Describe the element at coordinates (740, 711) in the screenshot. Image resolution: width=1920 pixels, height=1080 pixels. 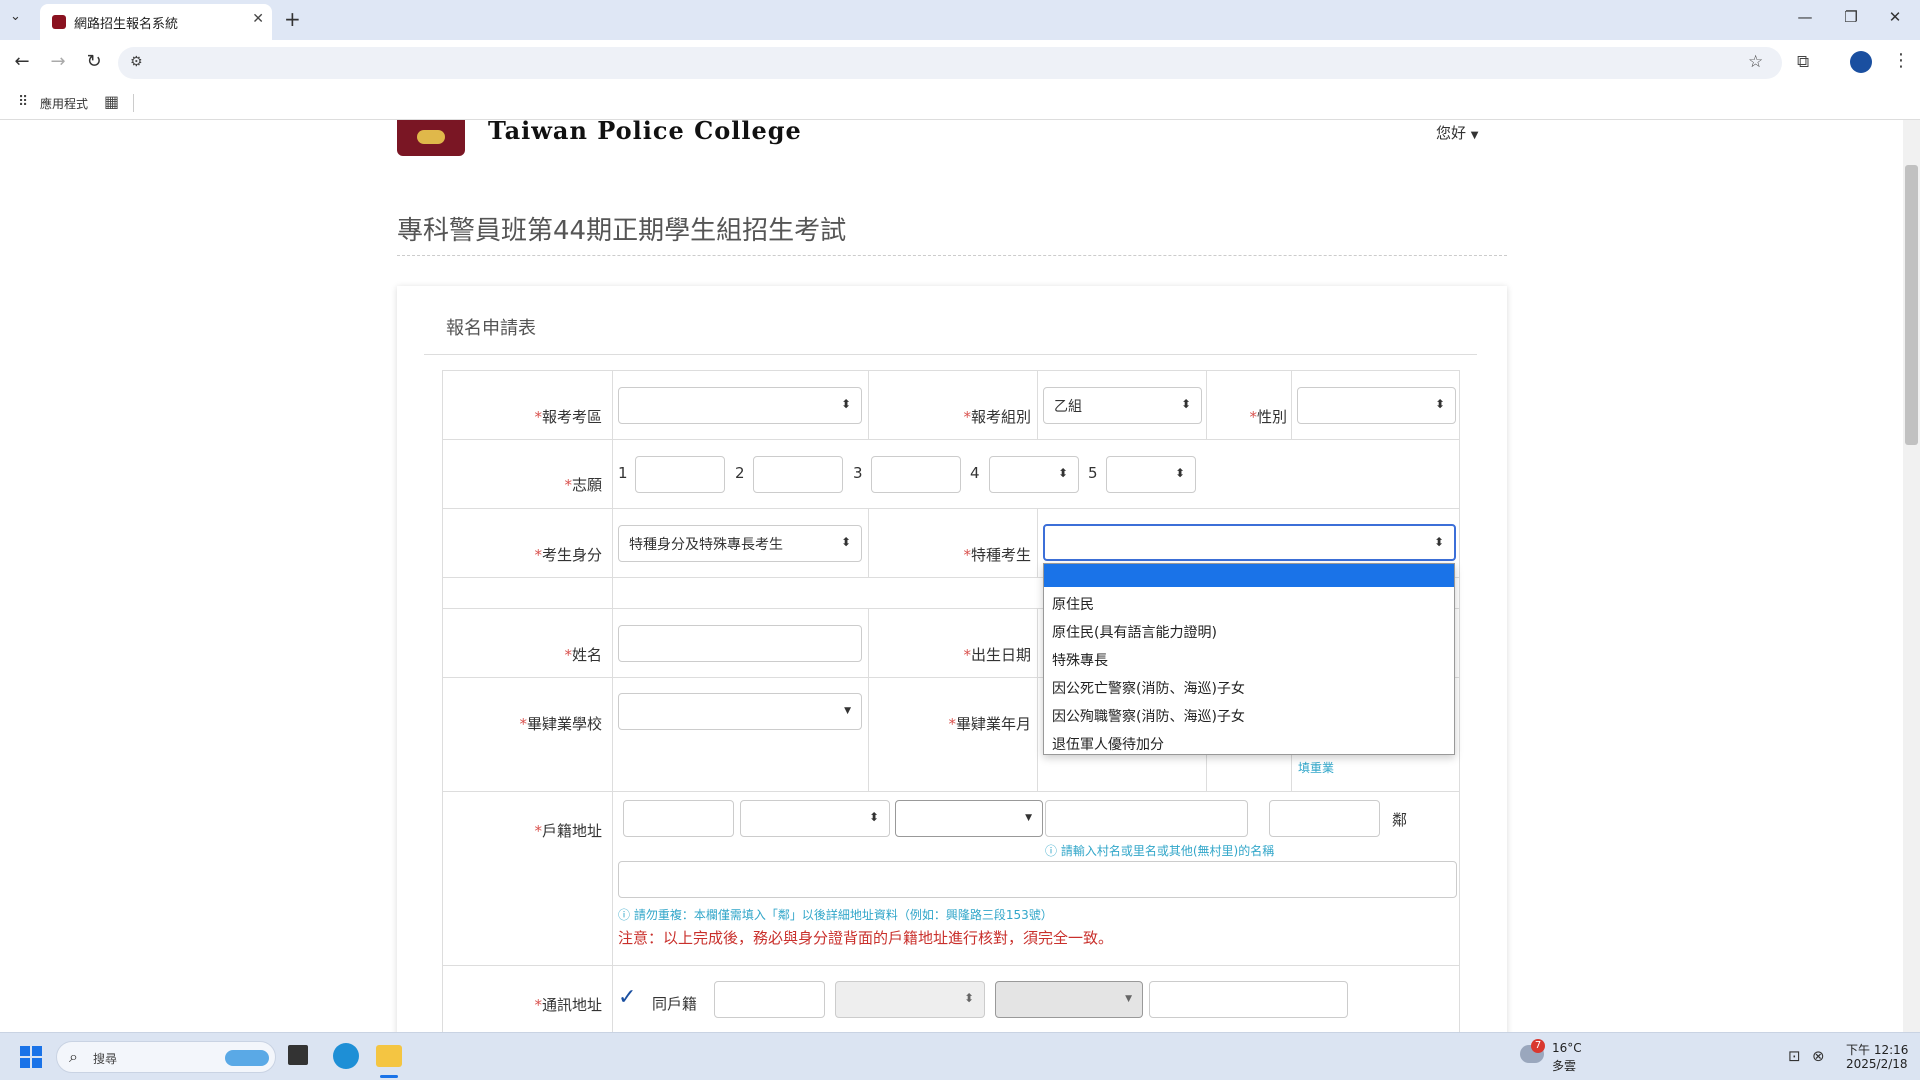
I see `school-select: ▼` at that location.